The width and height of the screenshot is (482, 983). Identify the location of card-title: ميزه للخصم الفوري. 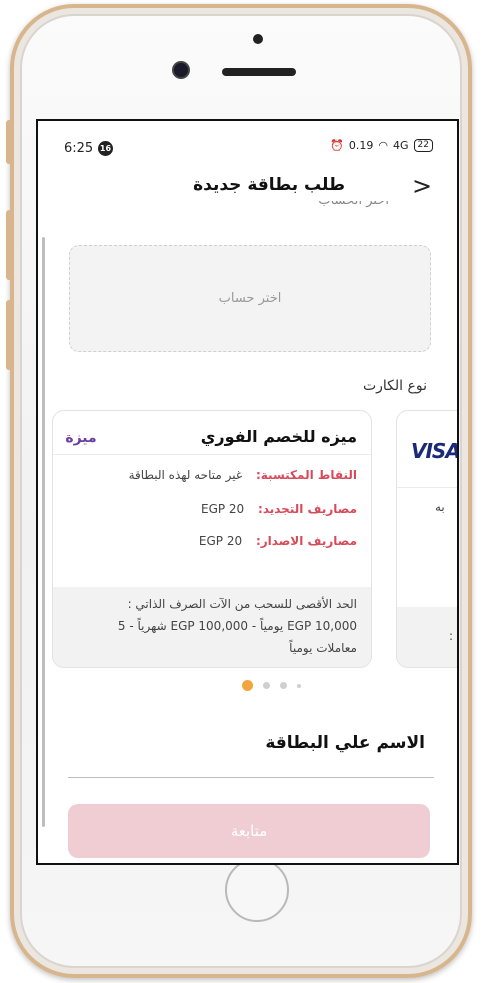
(278, 436).